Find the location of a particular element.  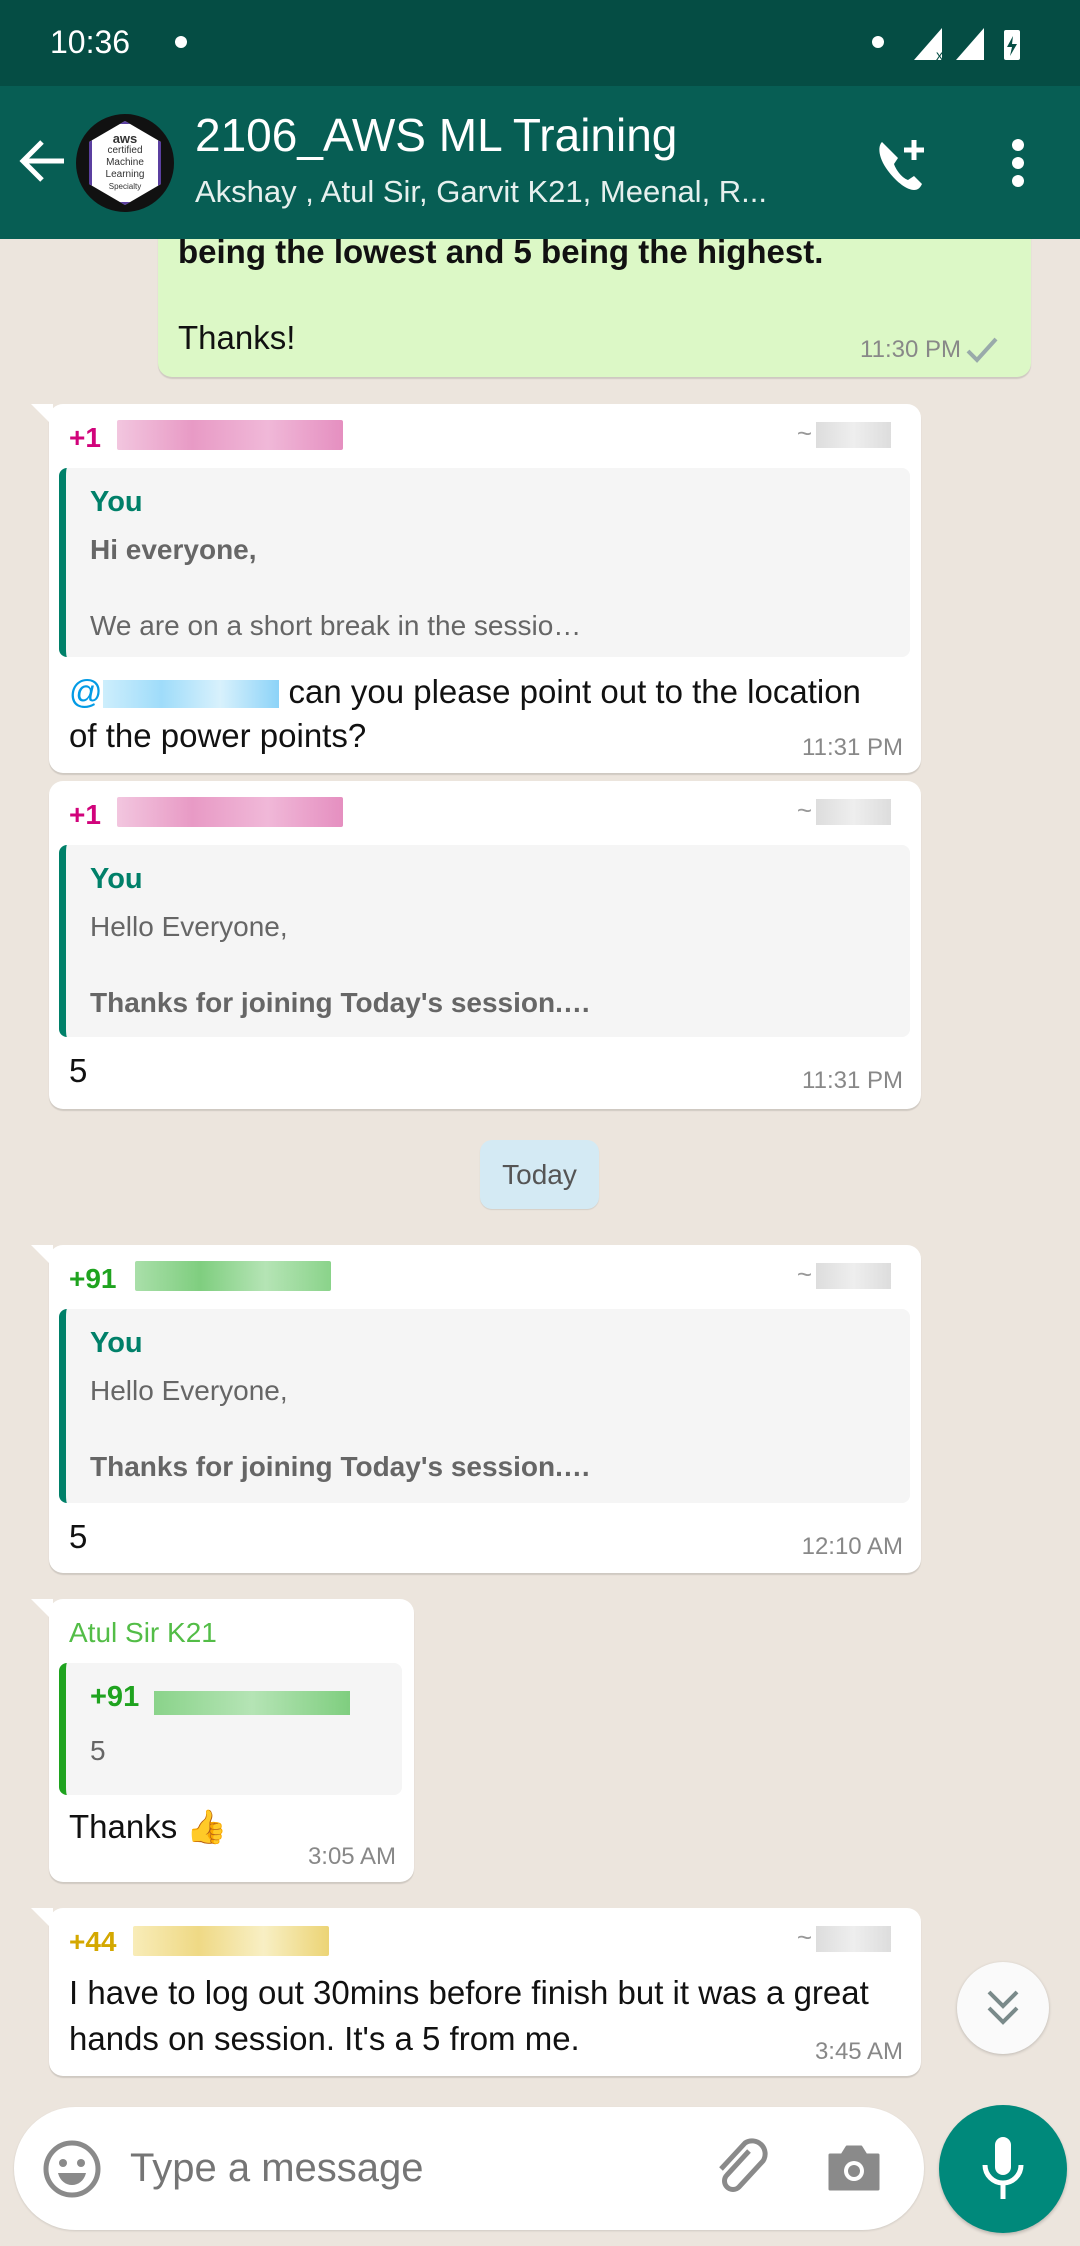

avatar-text: Machine is located at coordinates (125, 162).